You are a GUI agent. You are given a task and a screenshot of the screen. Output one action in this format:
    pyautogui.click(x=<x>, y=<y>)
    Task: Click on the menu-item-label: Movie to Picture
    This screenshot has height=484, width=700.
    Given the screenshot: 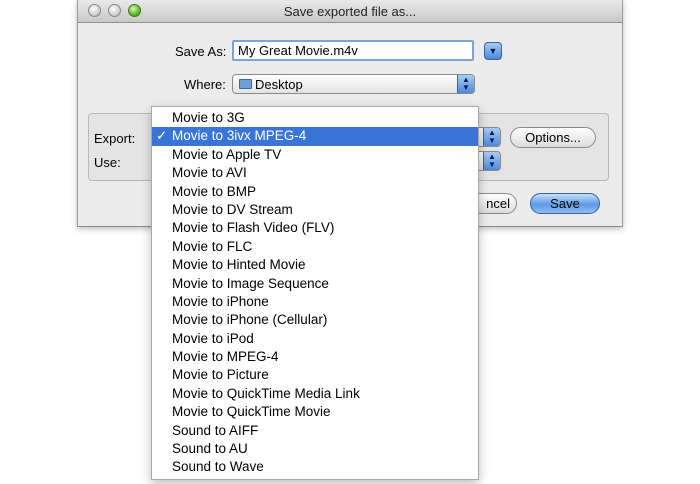 What is the action you would take?
    pyautogui.click(x=220, y=375)
    